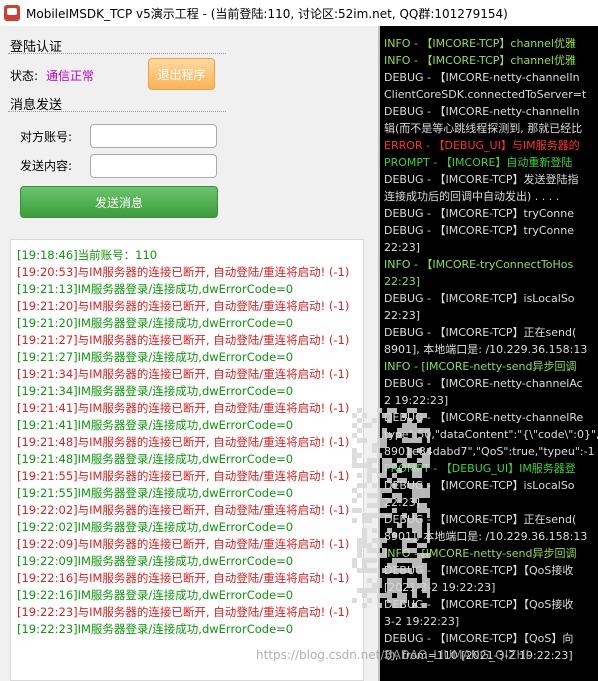 The width and height of the screenshot is (598, 681). What do you see at coordinates (155, 289) in the screenshot?
I see `log-entry: [19:21:13]IM服务器登录/连接成功,dwErrorCode=0` at bounding box center [155, 289].